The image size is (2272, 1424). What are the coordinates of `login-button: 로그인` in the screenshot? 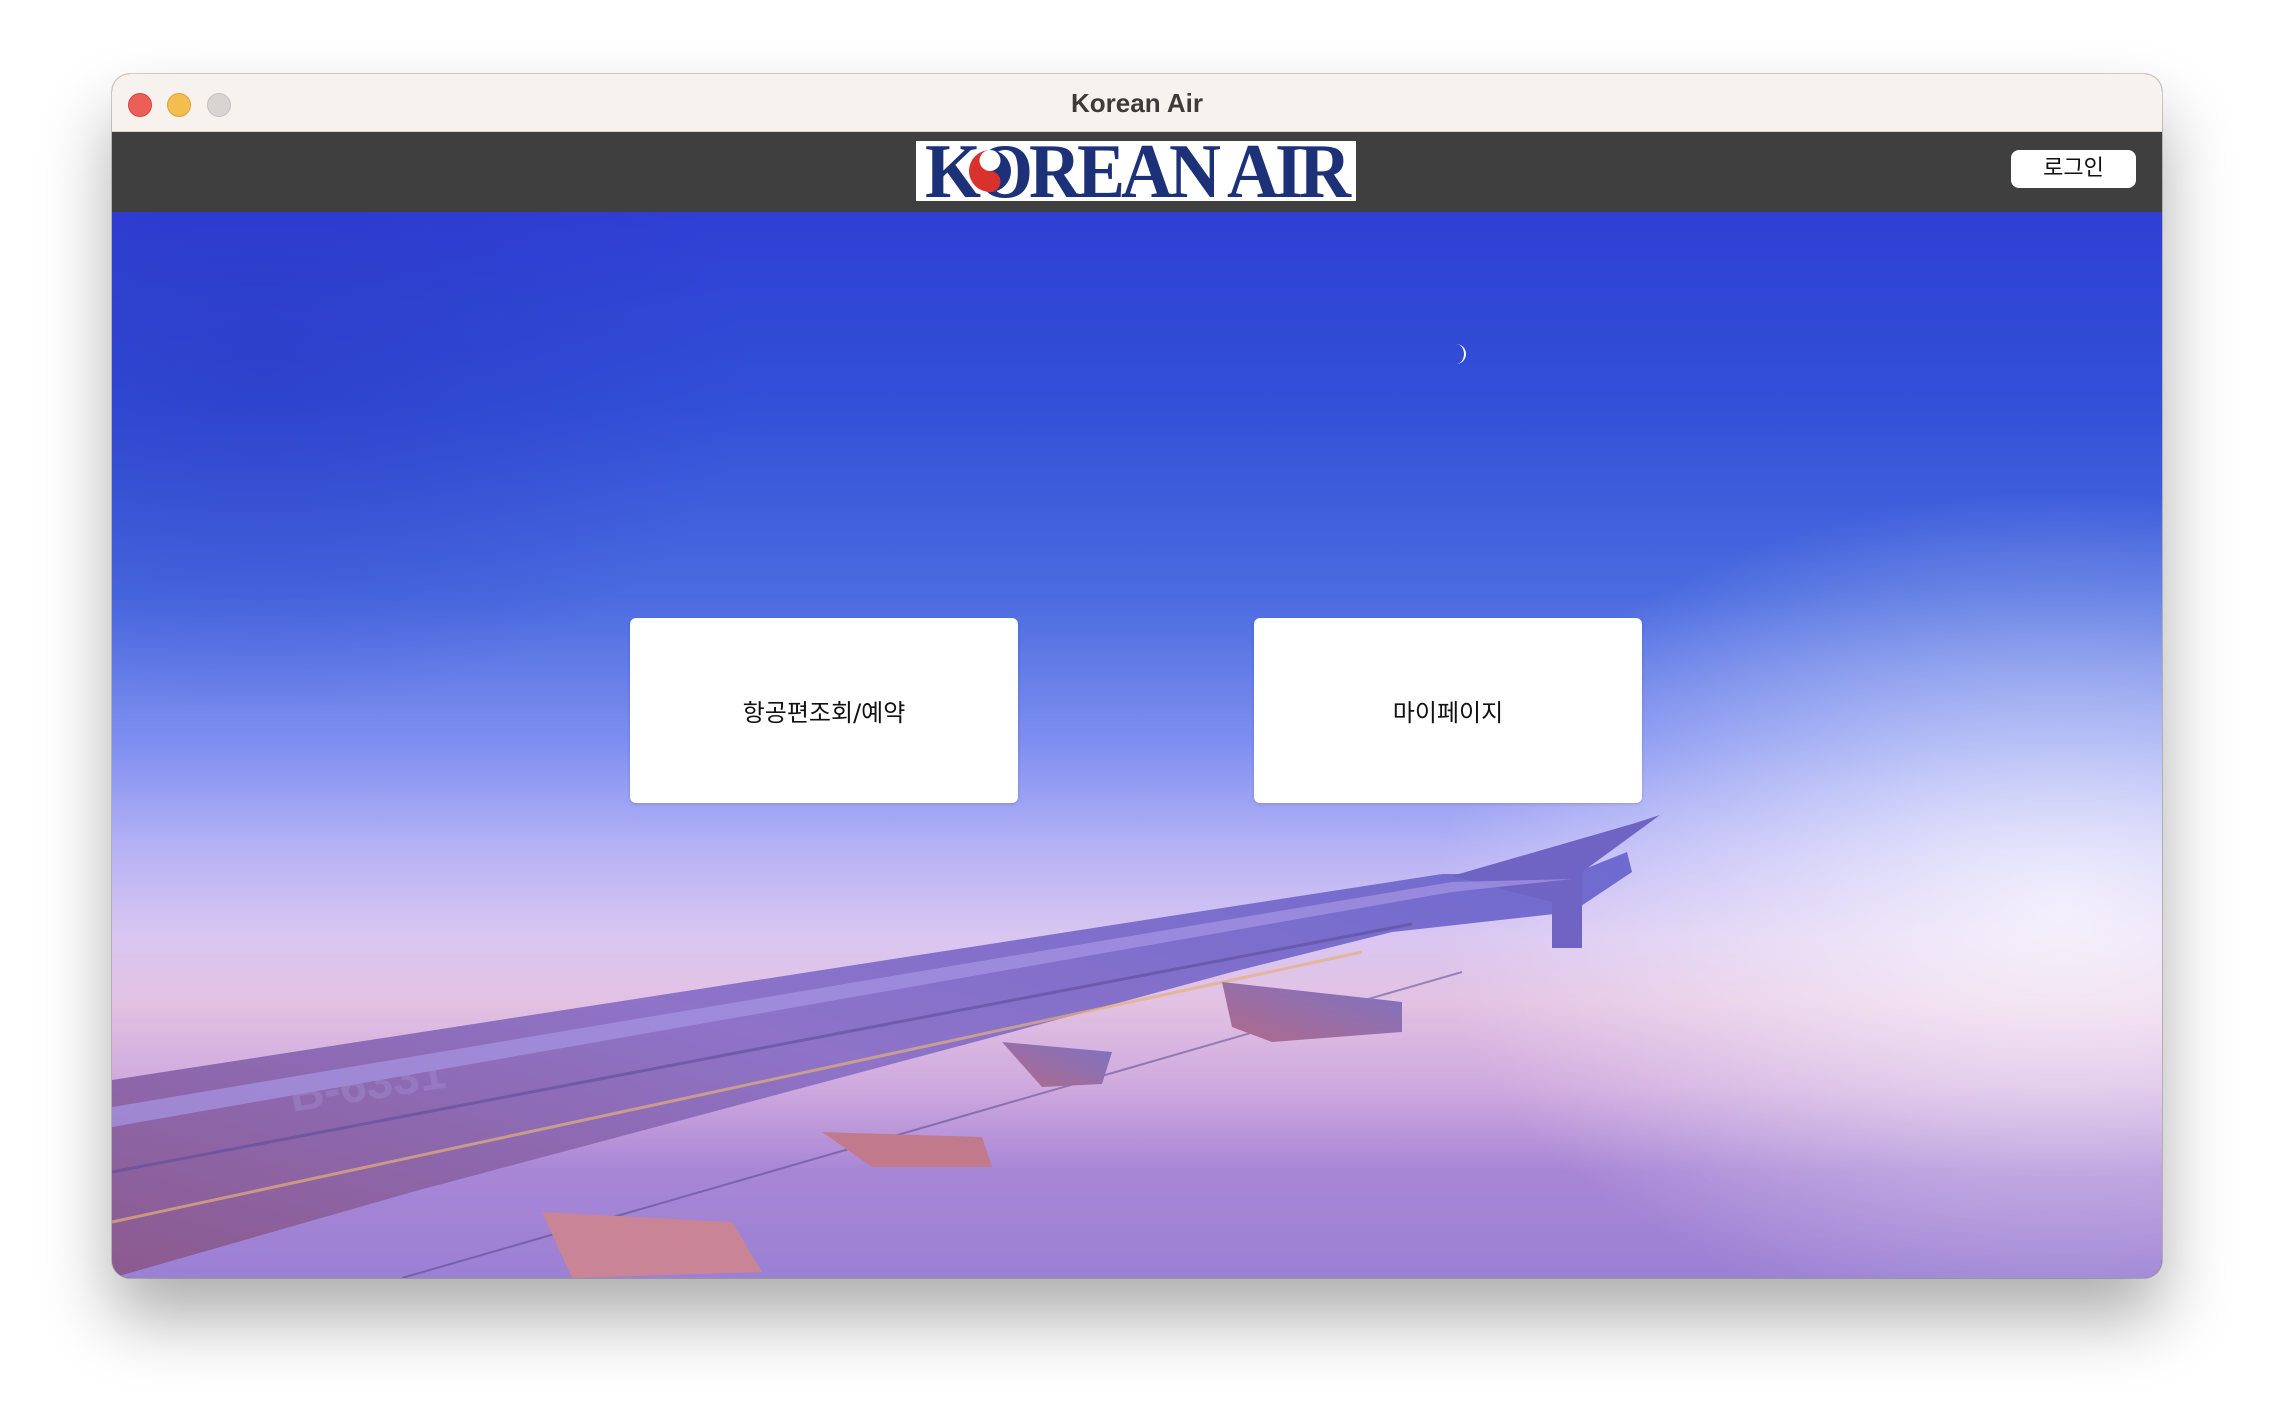 It's located at (2073, 169).